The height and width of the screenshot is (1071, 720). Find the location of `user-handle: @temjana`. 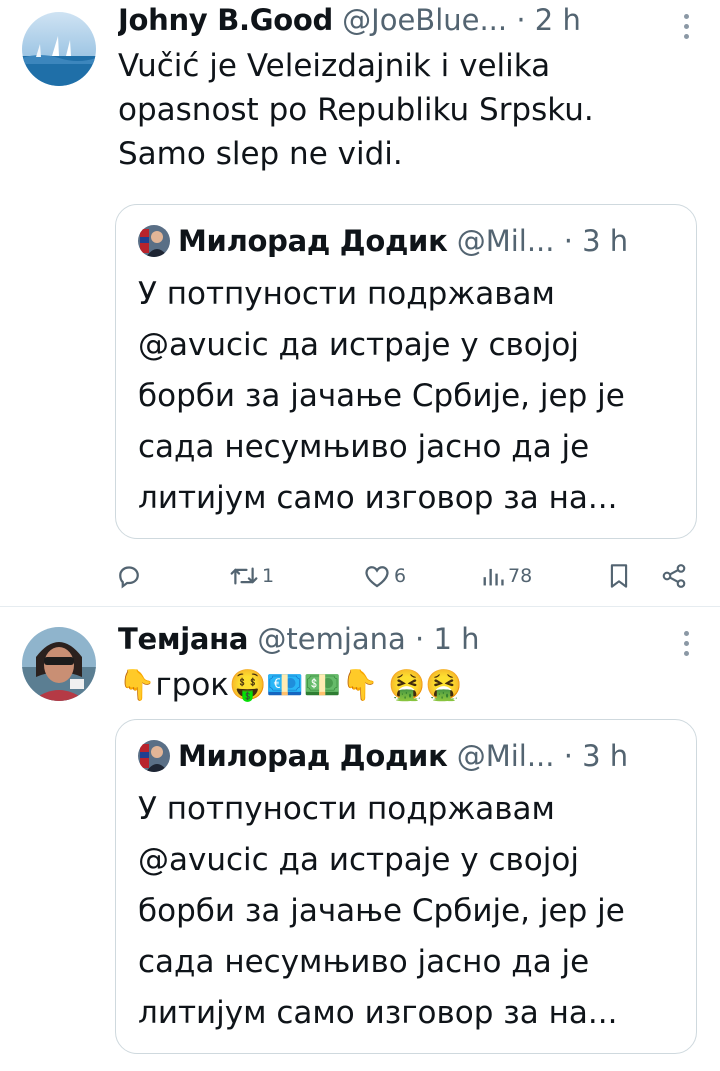

user-handle: @temjana is located at coordinates (331, 639).